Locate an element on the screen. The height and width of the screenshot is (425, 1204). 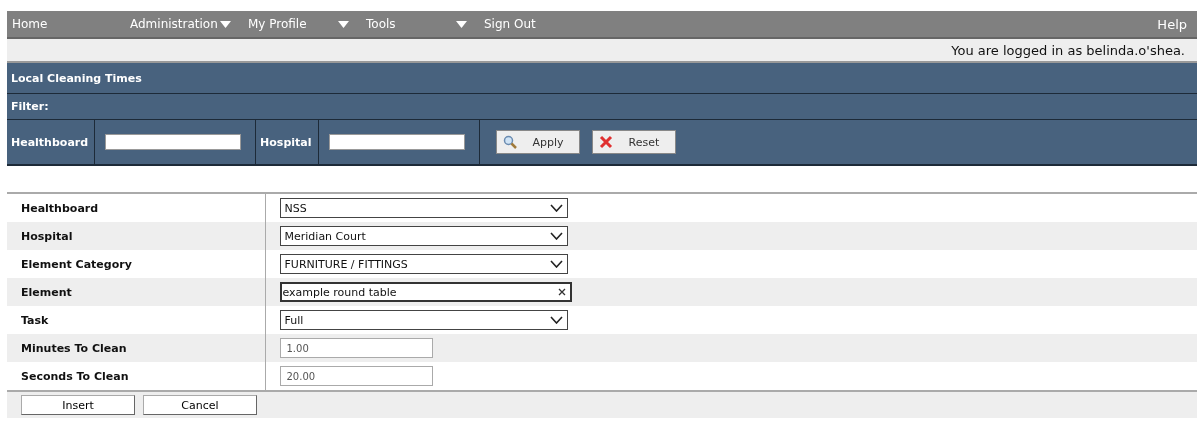
filter-label: Hospital is located at coordinates (286, 142).